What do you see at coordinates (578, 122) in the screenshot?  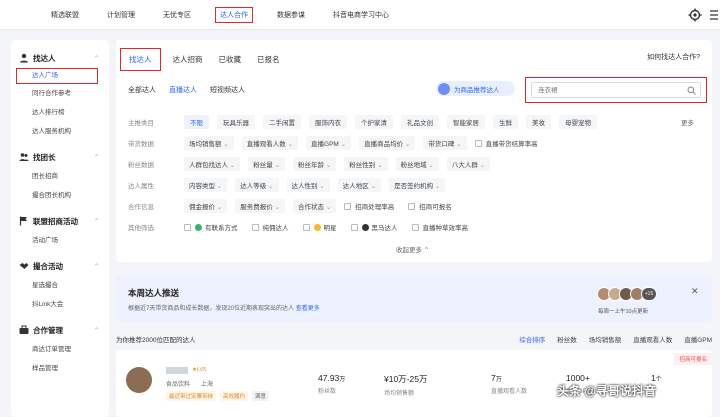 I see `category-chip: 母婴宠物` at bounding box center [578, 122].